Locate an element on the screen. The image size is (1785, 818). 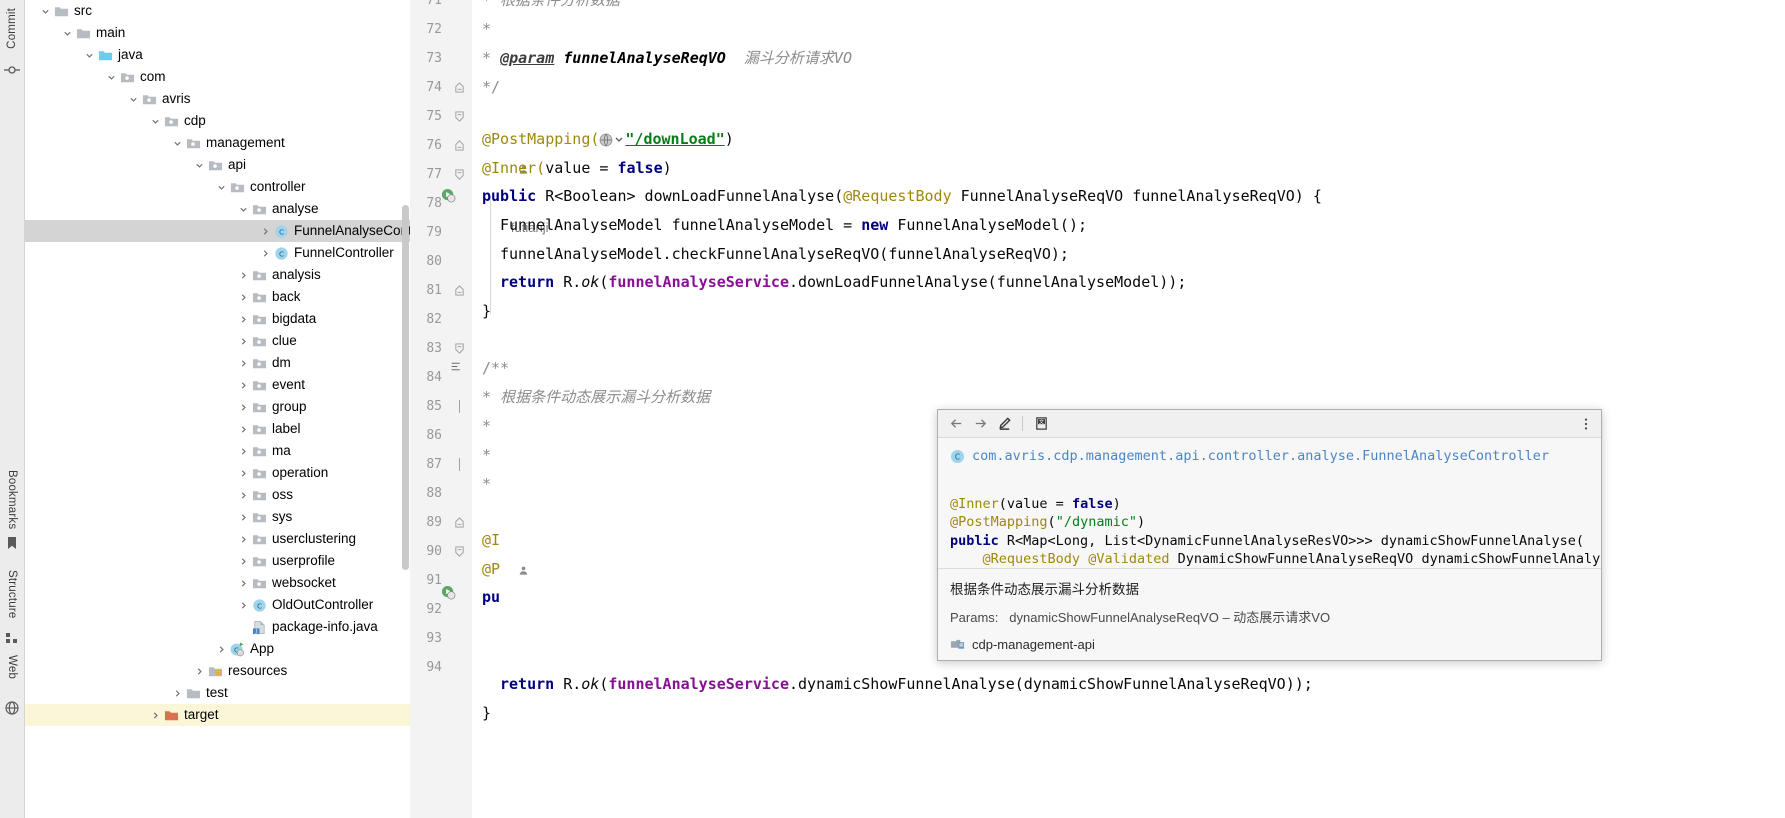
tree-item-bigdata: bigdata is located at coordinates (217, 319).